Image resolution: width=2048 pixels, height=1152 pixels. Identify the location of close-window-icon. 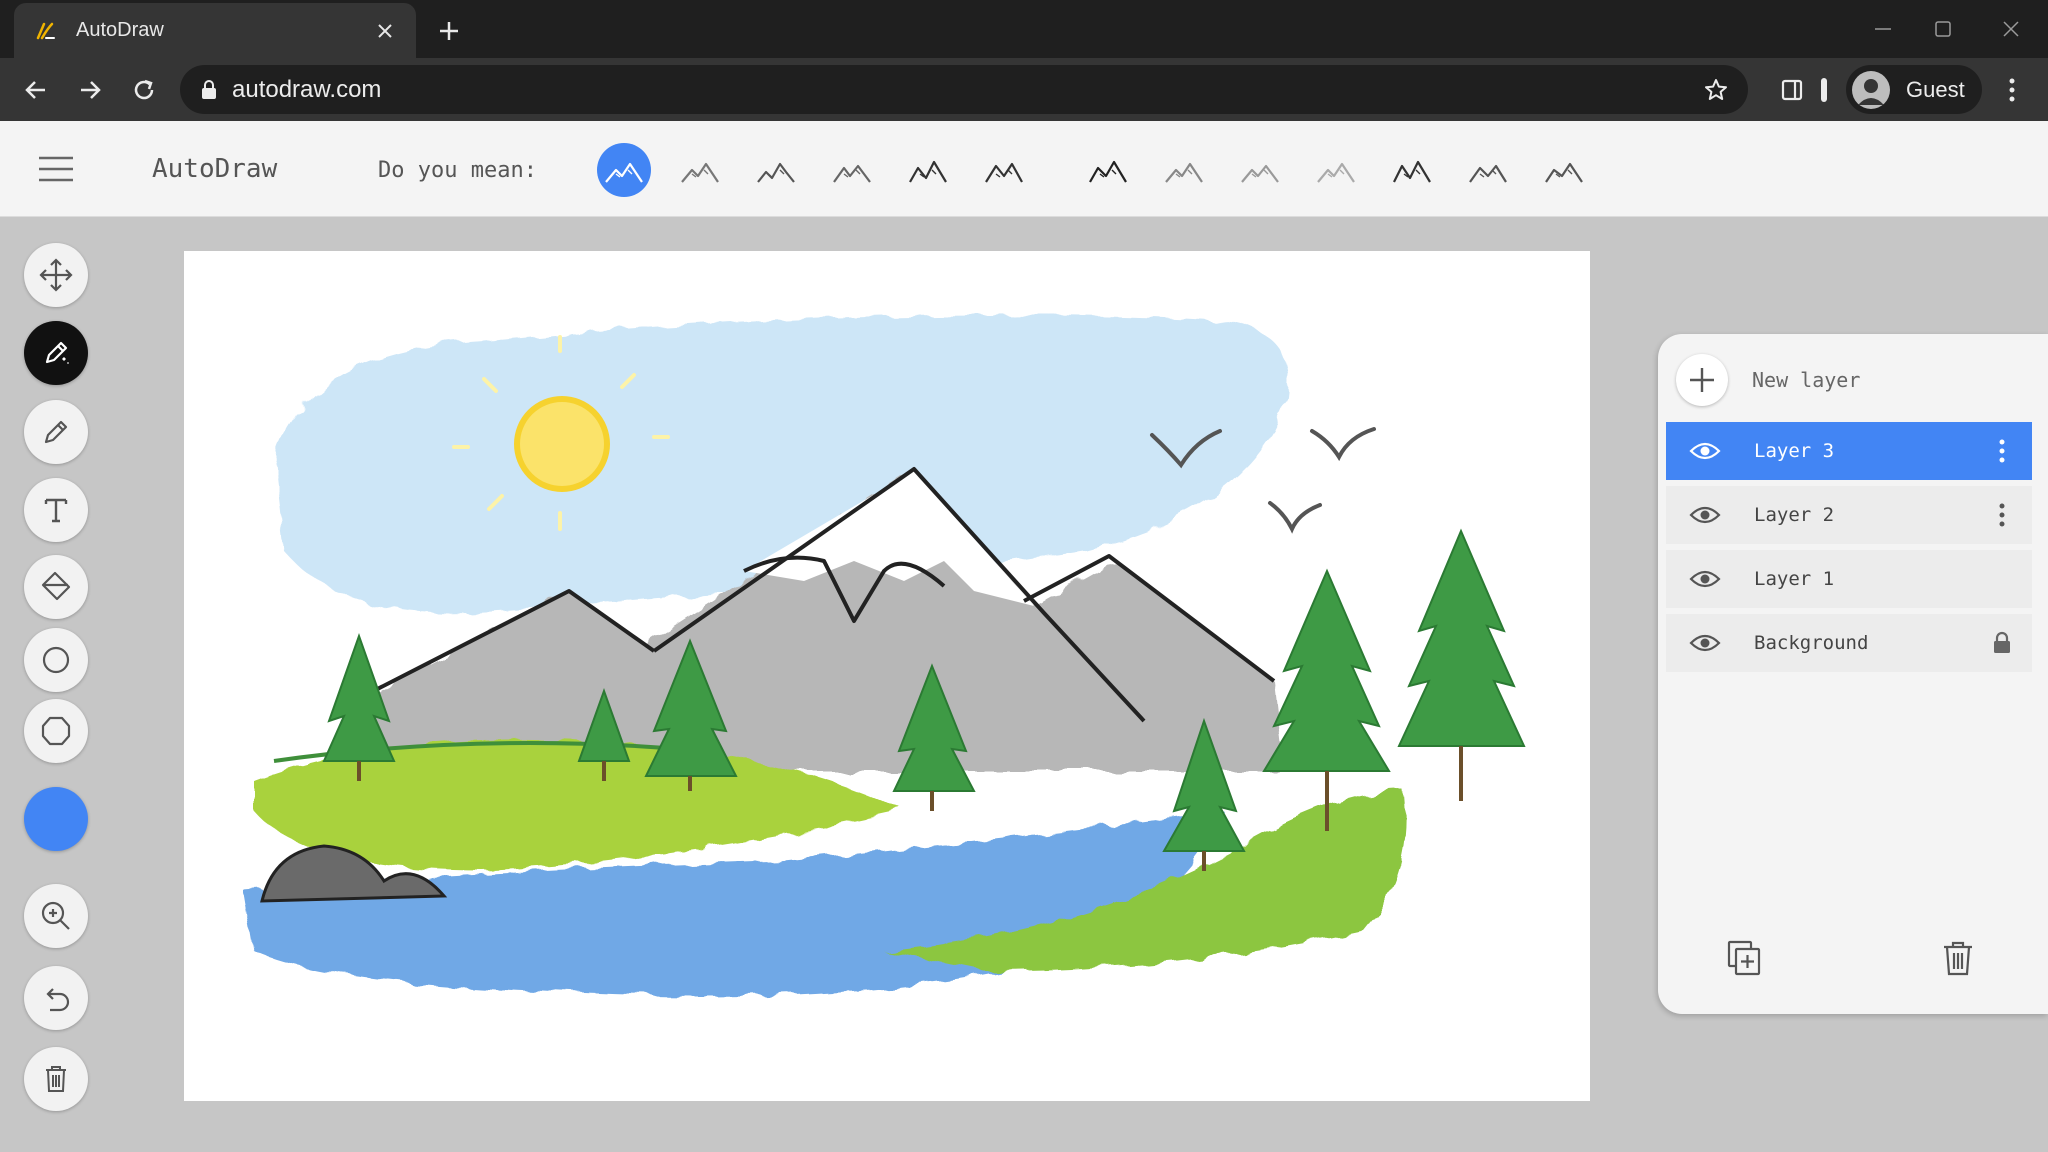
(2011, 29).